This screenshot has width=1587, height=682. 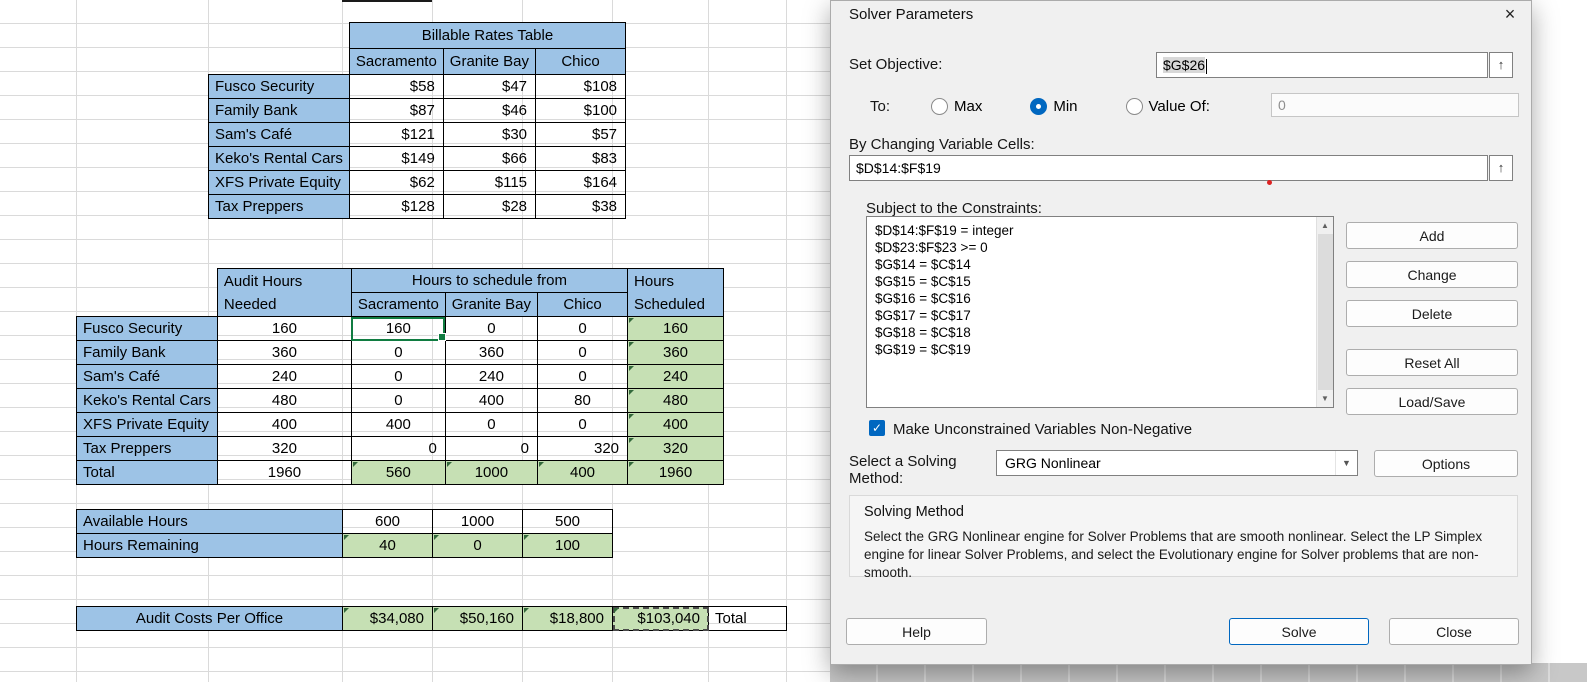 What do you see at coordinates (581, 206) in the screenshot?
I see `rate-cell: $38` at bounding box center [581, 206].